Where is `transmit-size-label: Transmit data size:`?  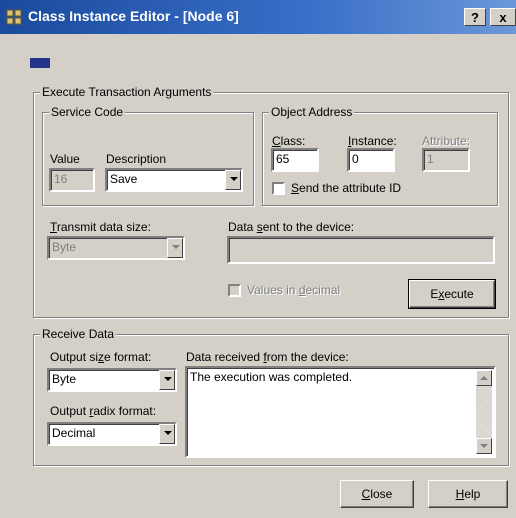 transmit-size-label: Transmit data size: is located at coordinates (100, 227).